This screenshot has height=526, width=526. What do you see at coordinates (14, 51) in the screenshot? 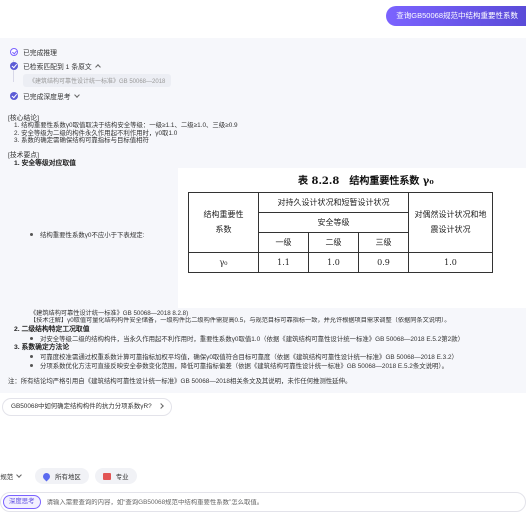
I see `check-circle-icon` at bounding box center [14, 51].